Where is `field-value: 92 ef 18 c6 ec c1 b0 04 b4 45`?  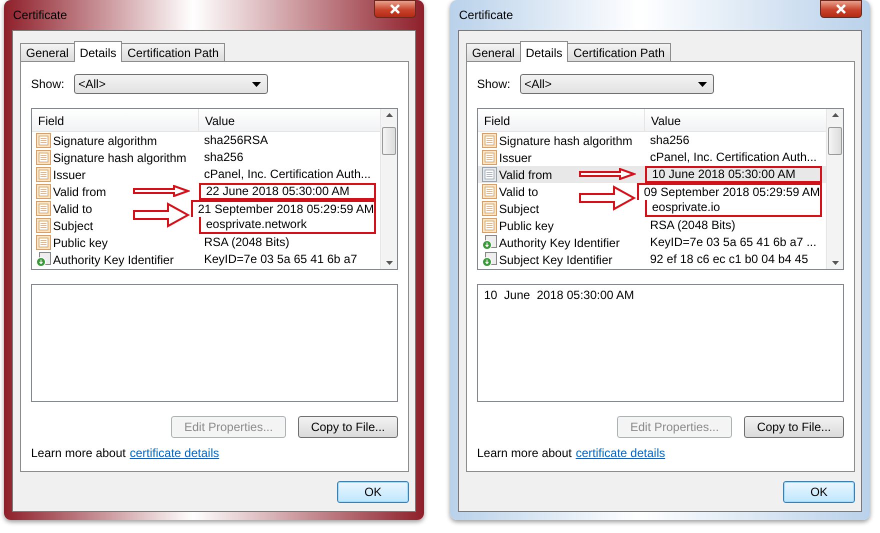
field-value: 92 ef 18 c6 ec c1 b0 04 b4 45 is located at coordinates (729, 259).